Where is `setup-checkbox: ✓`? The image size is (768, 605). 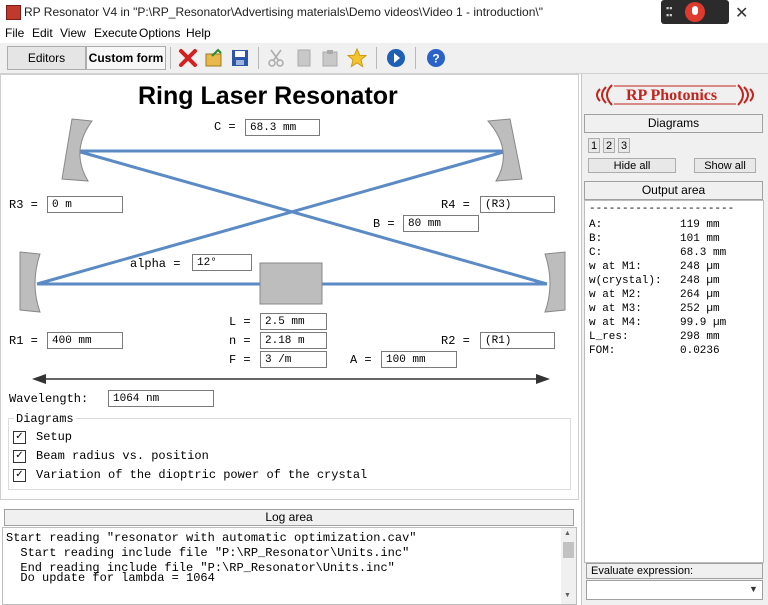
setup-checkbox: ✓ is located at coordinates (19, 437).